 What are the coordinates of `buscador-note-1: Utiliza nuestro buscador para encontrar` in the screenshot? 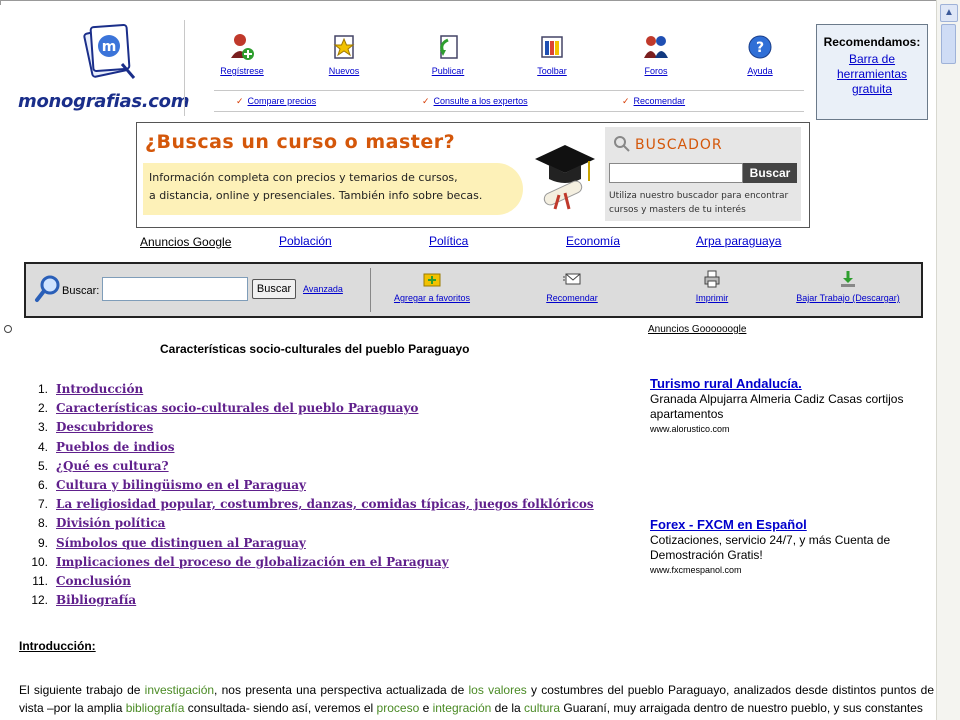 It's located at (699, 196).